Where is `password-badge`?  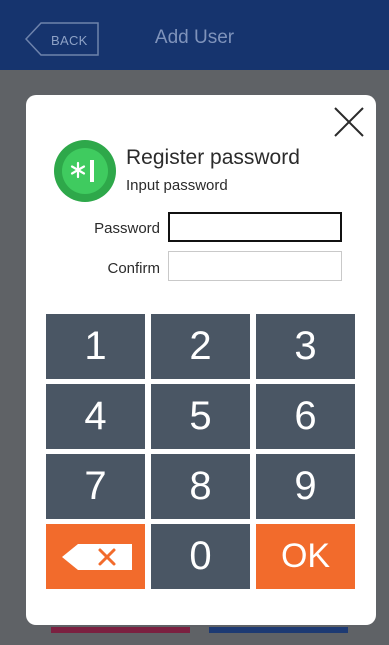
password-badge is located at coordinates (85, 171).